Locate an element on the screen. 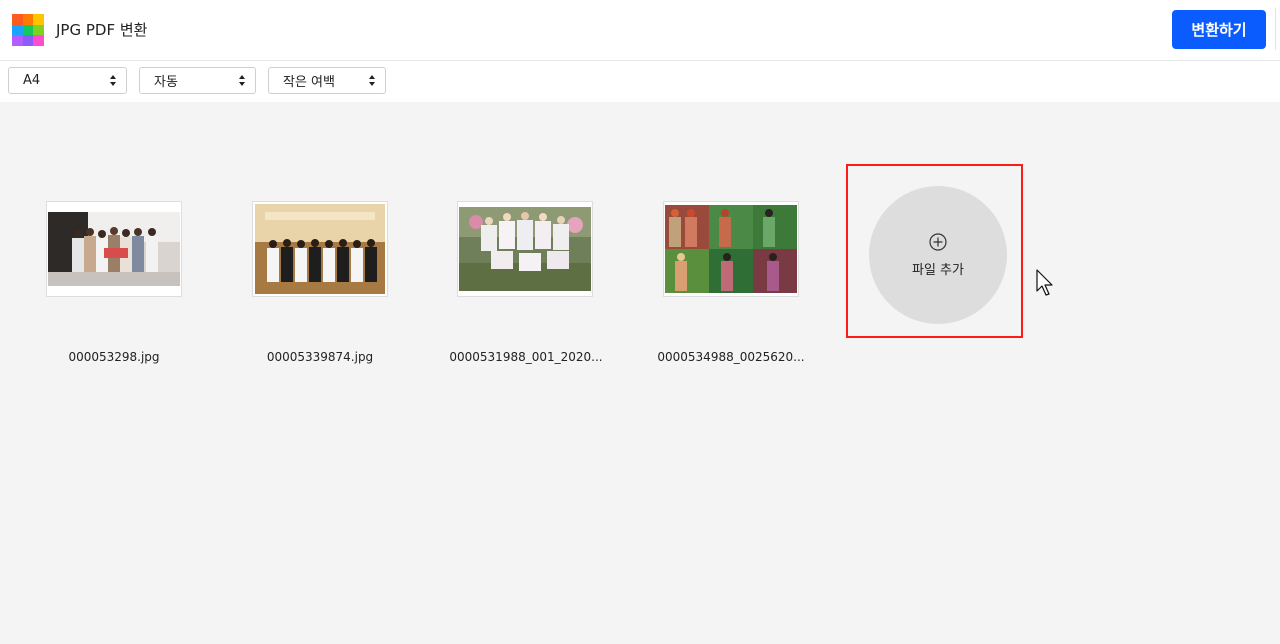  page-size-select: A4 is located at coordinates (67, 80).